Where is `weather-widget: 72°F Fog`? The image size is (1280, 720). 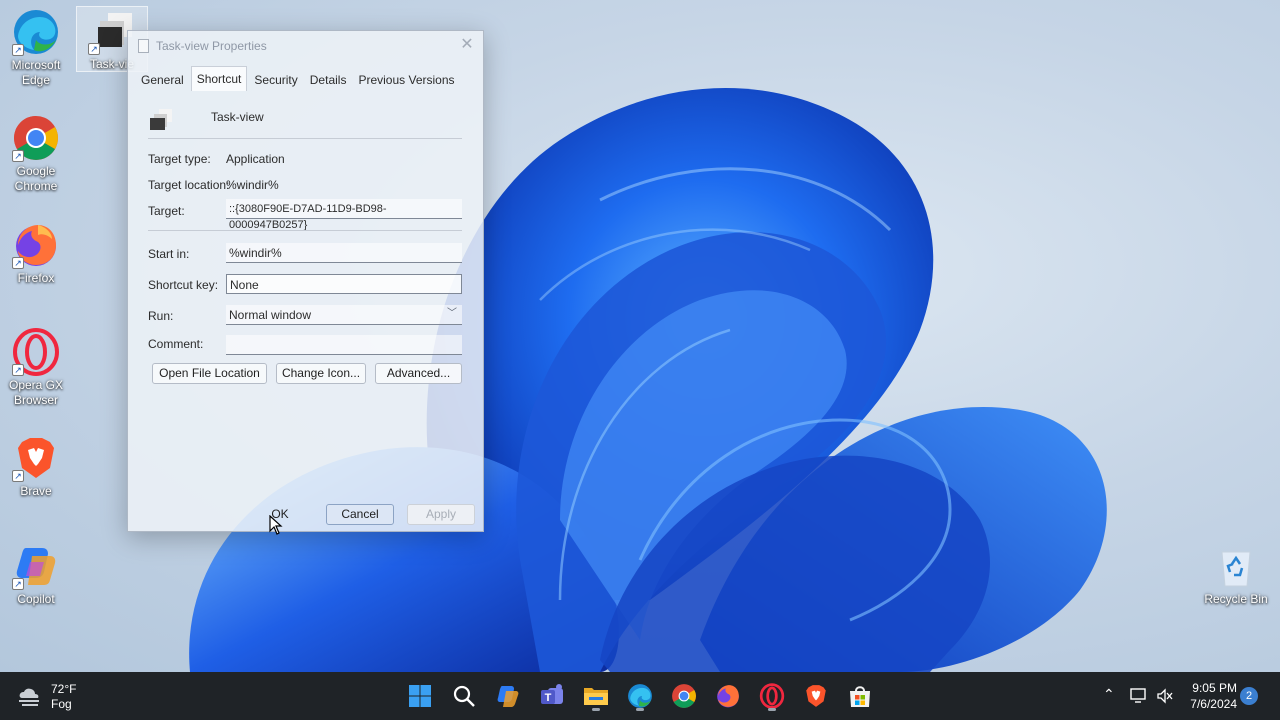
weather-widget: 72°F Fog is located at coordinates (59, 696).